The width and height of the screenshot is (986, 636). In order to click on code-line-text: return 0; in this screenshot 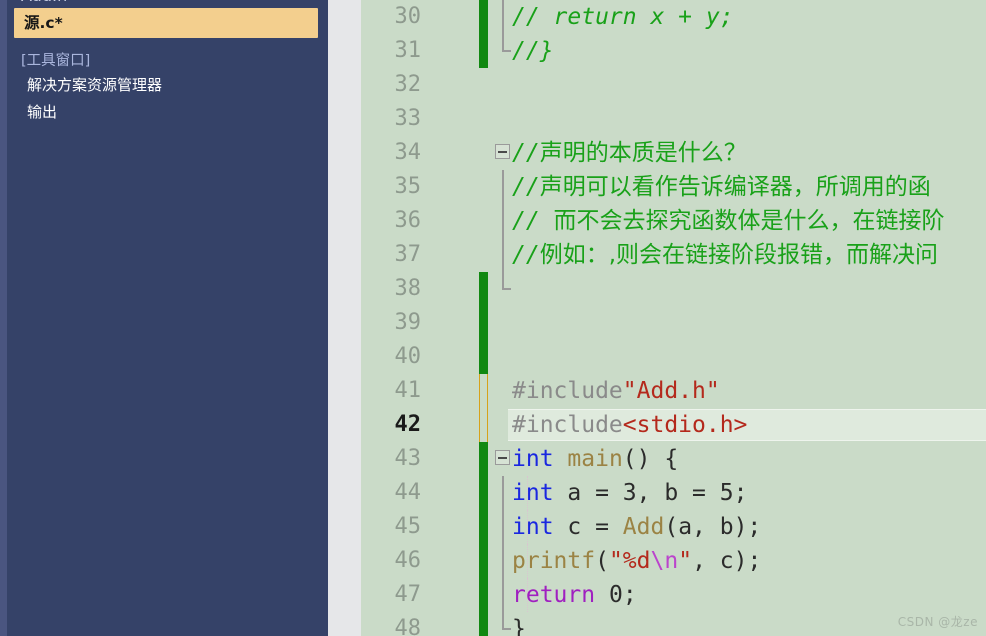, I will do `click(574, 595)`.